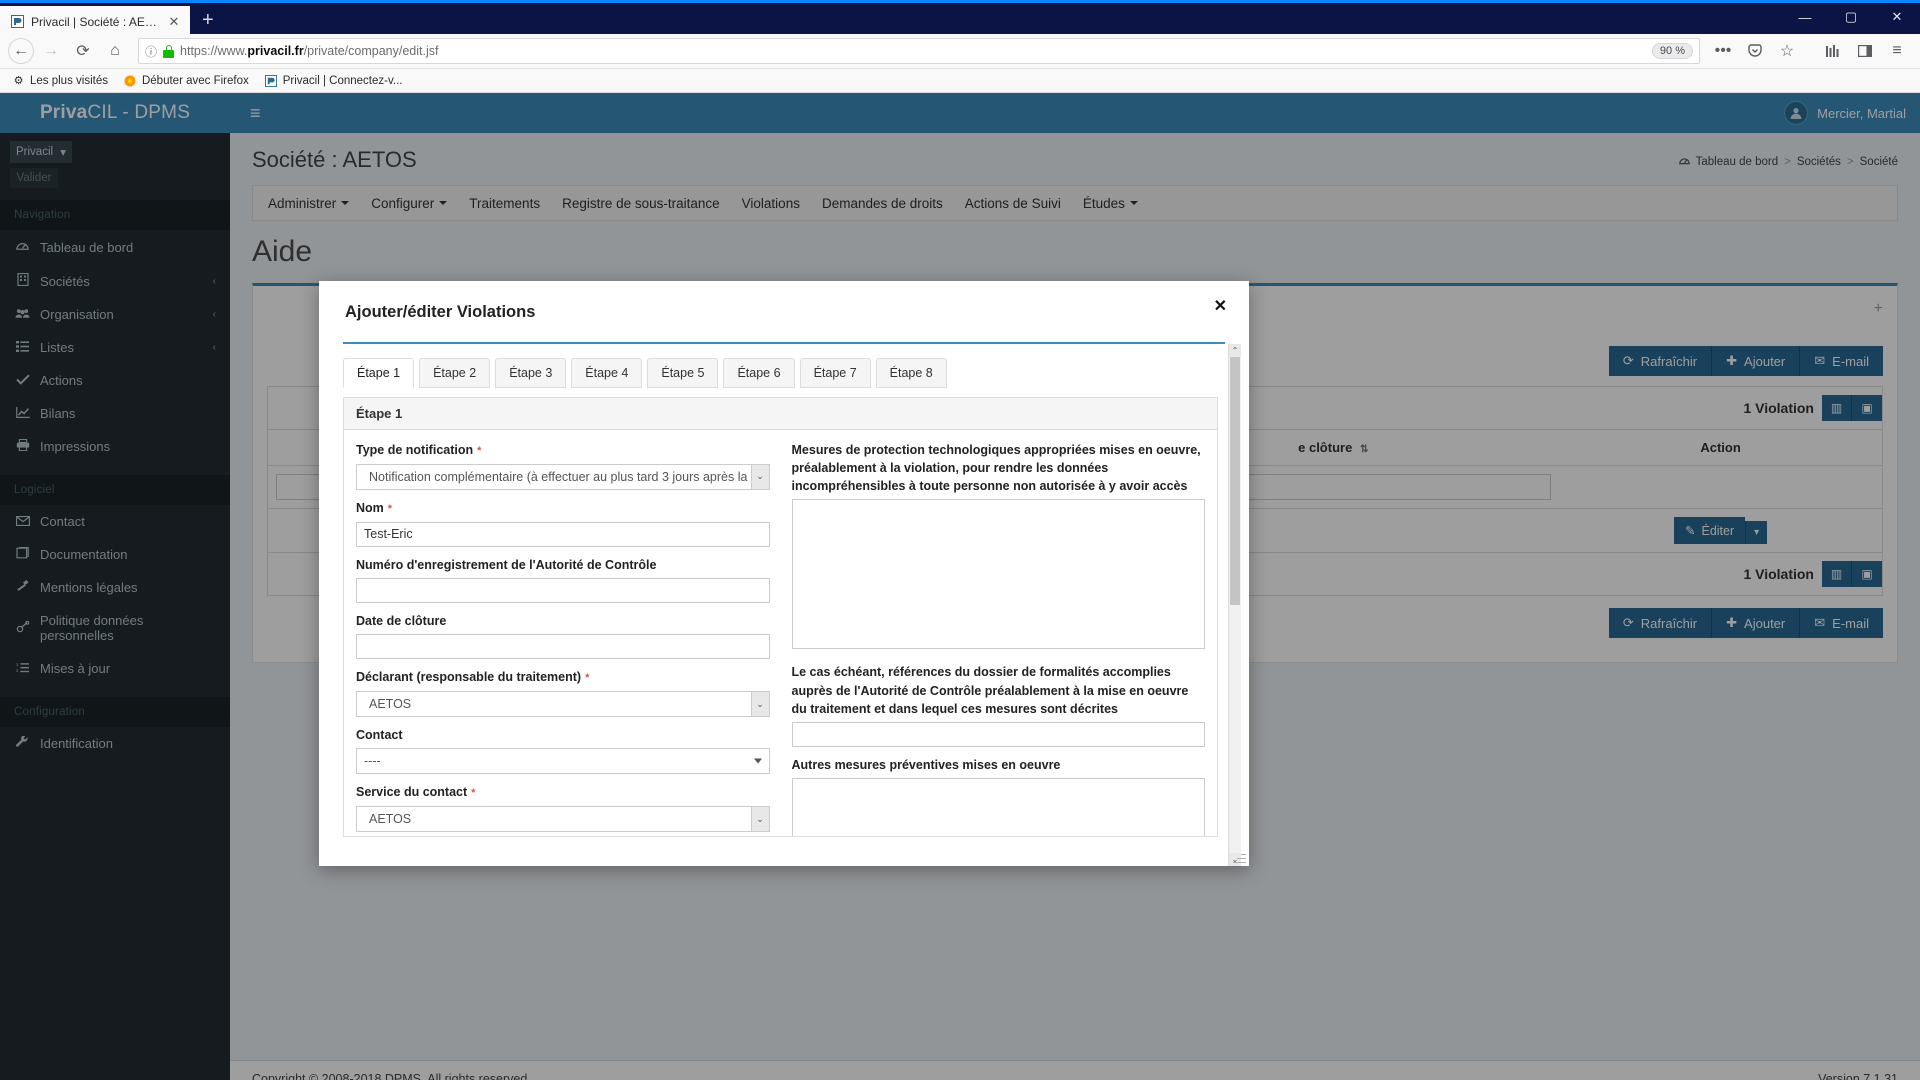  Describe the element at coordinates (18, 81) in the screenshot. I see `gear-icon: ⚙` at that location.